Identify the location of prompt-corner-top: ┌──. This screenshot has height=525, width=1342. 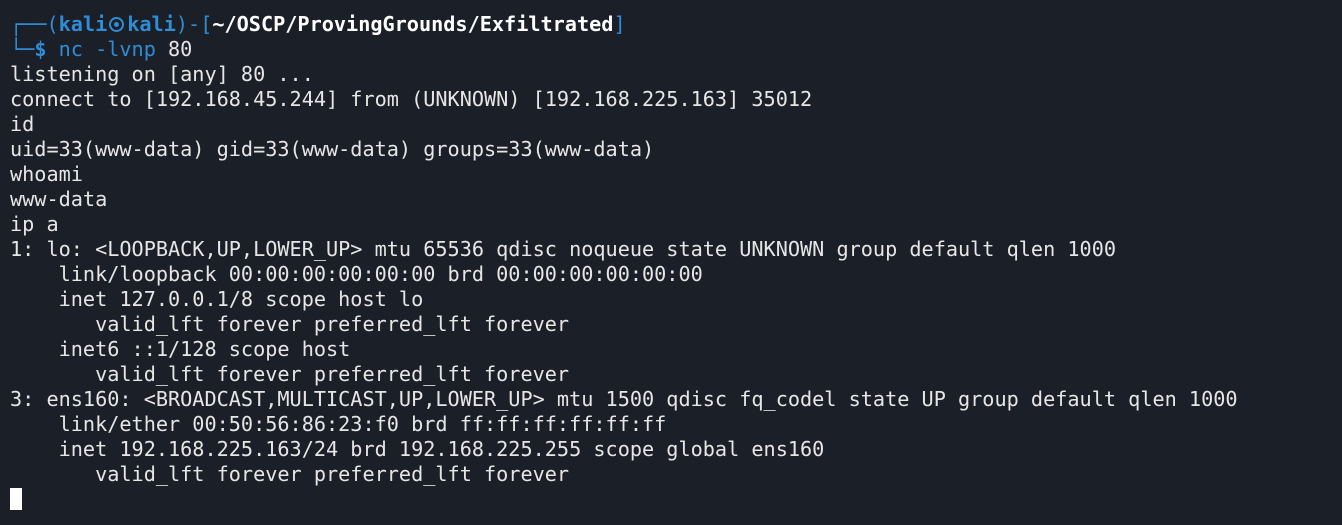
(28, 24).